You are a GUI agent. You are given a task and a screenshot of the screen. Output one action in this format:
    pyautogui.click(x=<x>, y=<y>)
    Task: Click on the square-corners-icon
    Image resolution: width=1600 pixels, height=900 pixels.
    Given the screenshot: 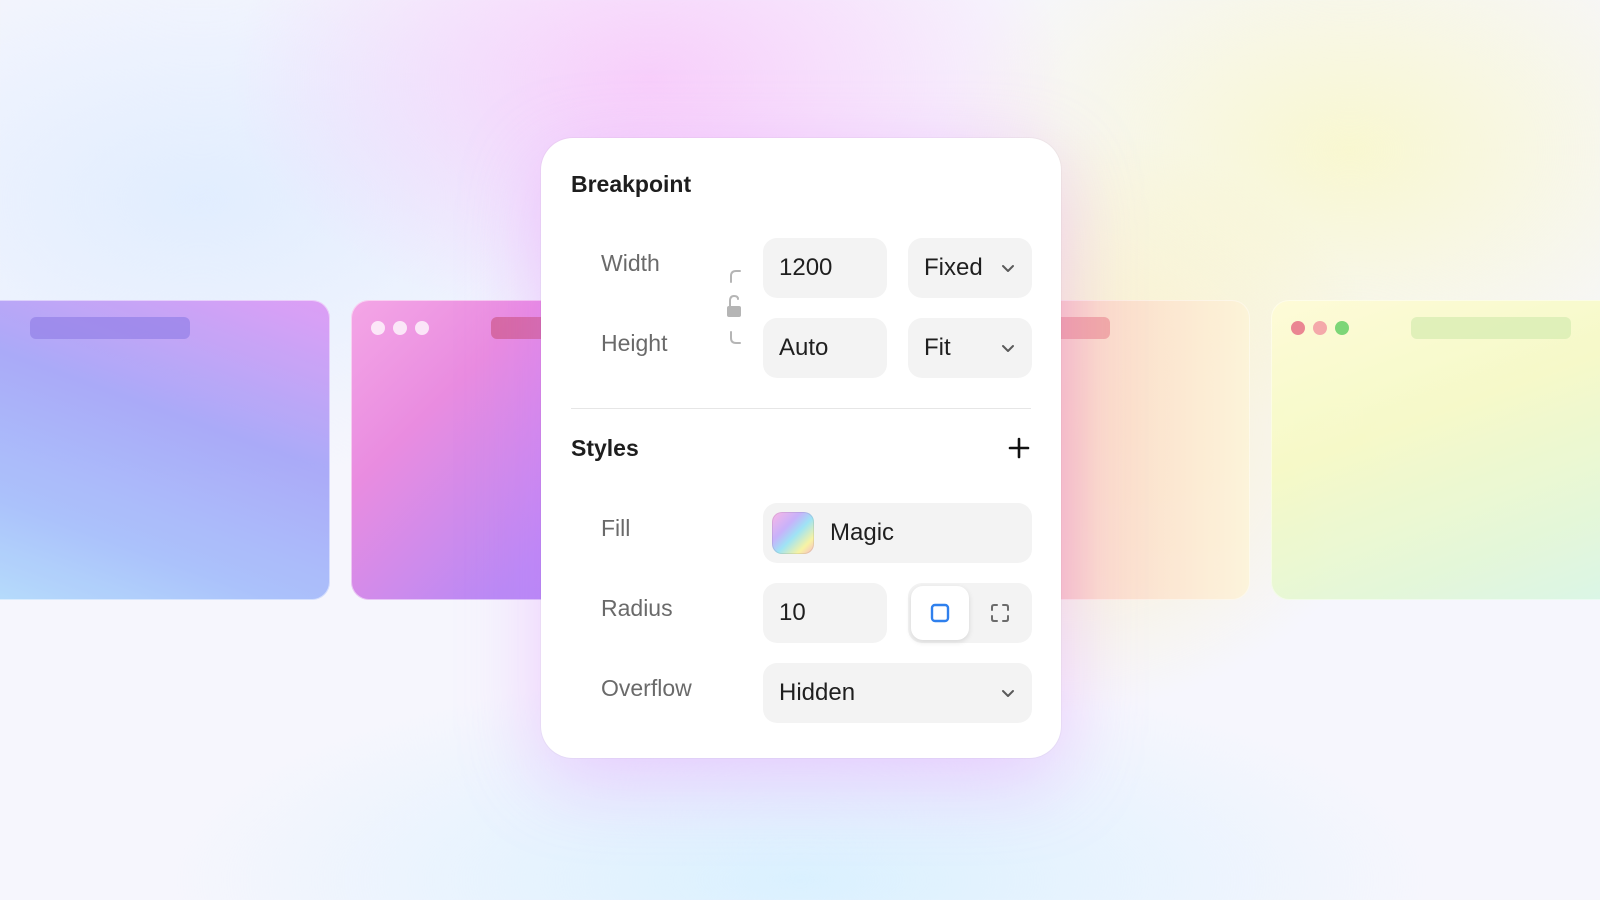 What is the action you would take?
    pyautogui.click(x=940, y=613)
    